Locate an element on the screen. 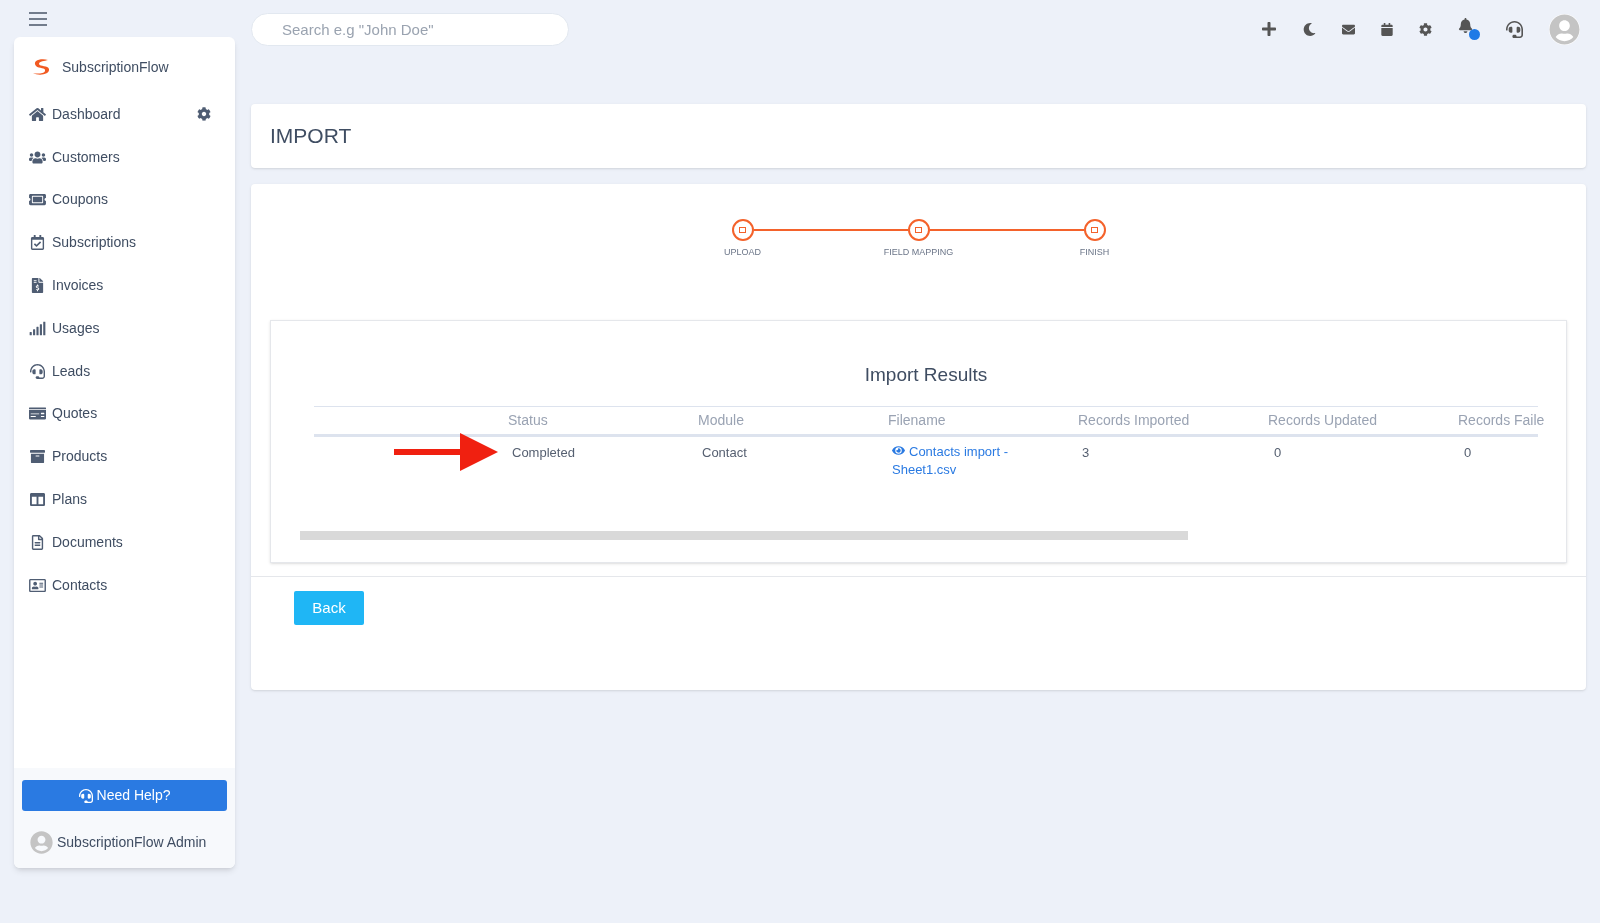 The width and height of the screenshot is (1600, 923). nav-link: Quotes is located at coordinates (63, 414).